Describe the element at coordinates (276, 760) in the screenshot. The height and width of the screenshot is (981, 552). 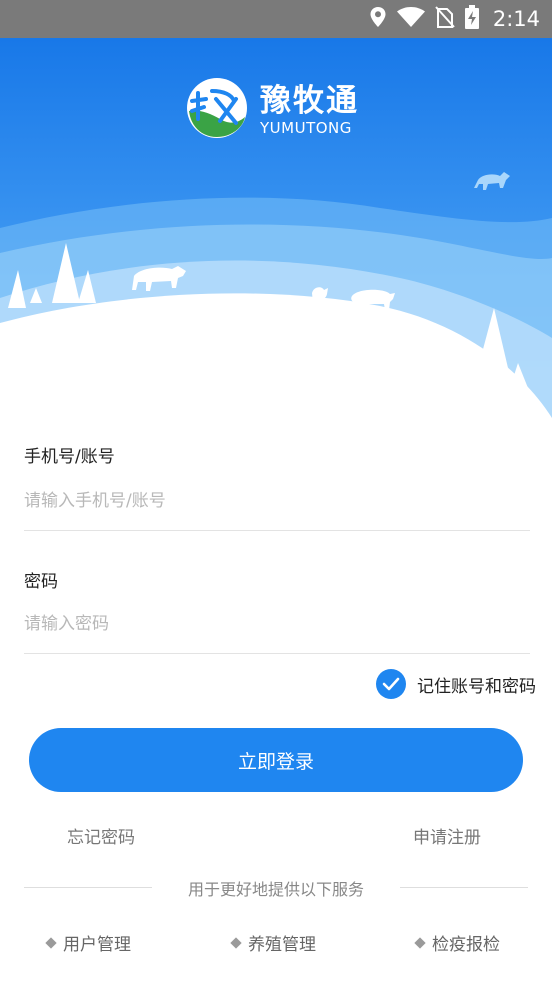
I see `login-button: 立即登录` at that location.